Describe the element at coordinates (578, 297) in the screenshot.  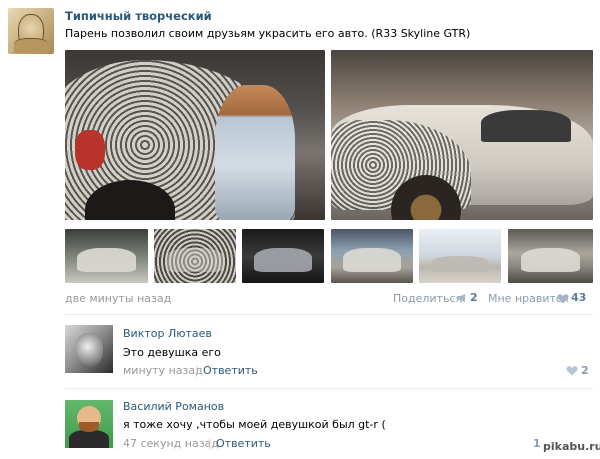
I see `like-count: 43` at that location.